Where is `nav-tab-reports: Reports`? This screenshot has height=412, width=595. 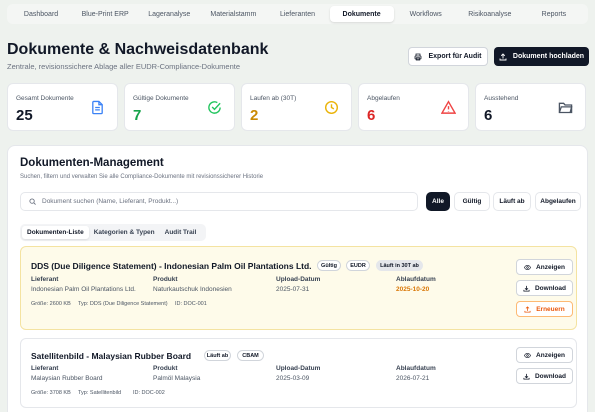 nav-tab-reports: Reports is located at coordinates (554, 14).